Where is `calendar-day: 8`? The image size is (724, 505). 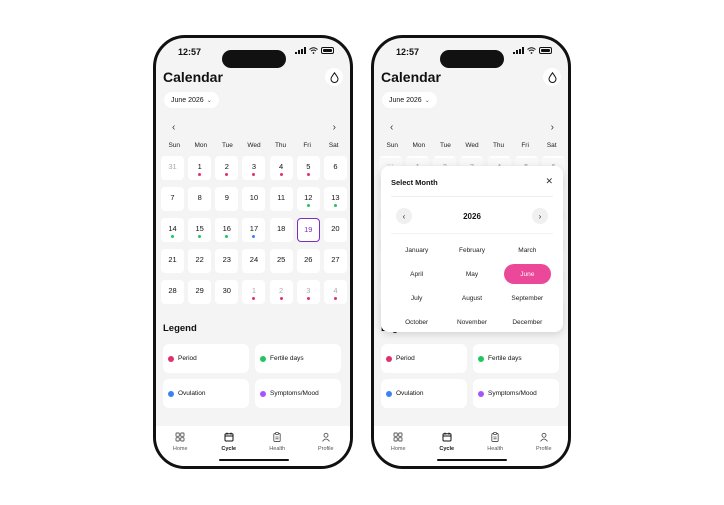
calendar-day: 8 is located at coordinates (200, 199).